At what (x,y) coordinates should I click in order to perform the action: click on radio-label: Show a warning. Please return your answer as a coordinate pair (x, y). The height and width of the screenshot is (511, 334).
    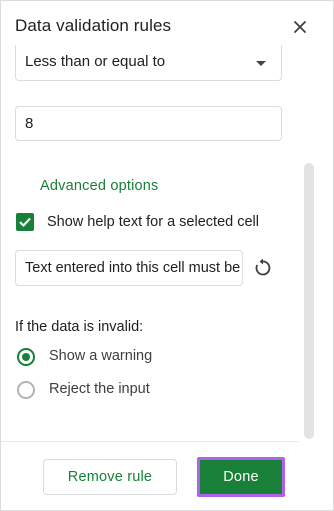
    Looking at the image, I should click on (101, 356).